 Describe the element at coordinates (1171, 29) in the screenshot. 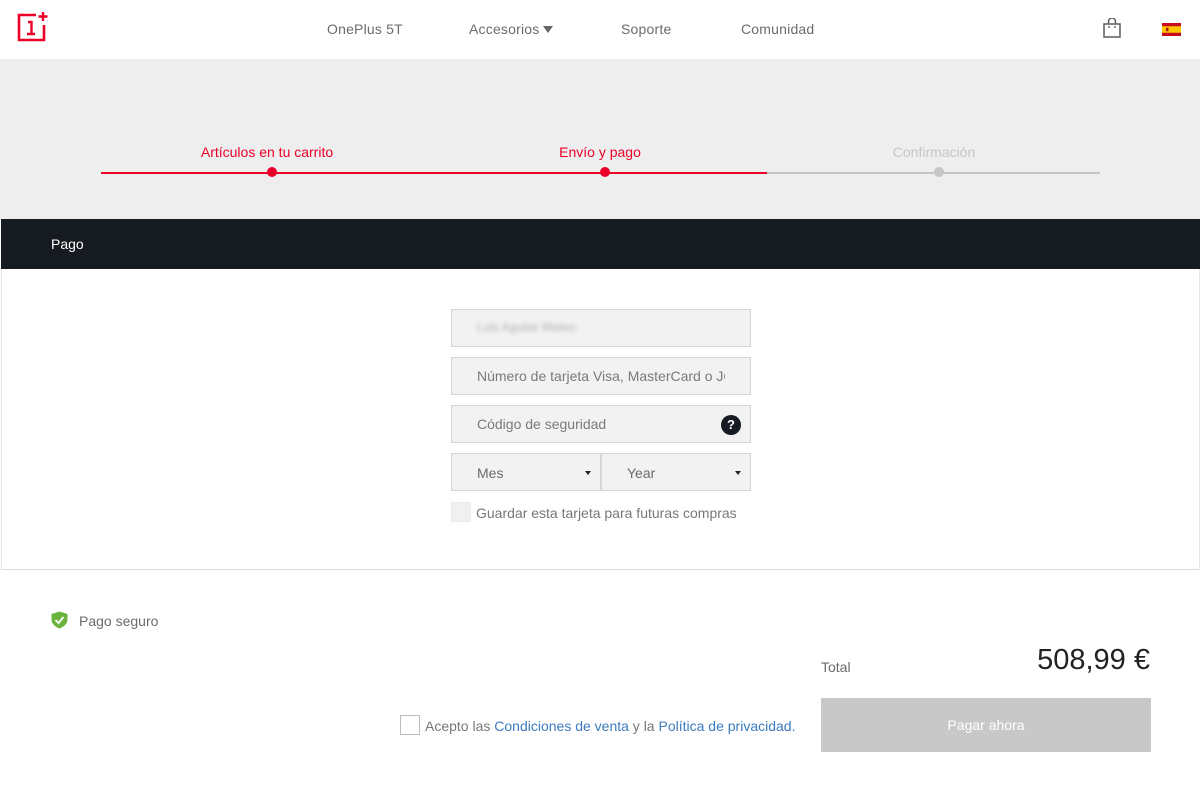

I see `spain-flag-icon` at that location.